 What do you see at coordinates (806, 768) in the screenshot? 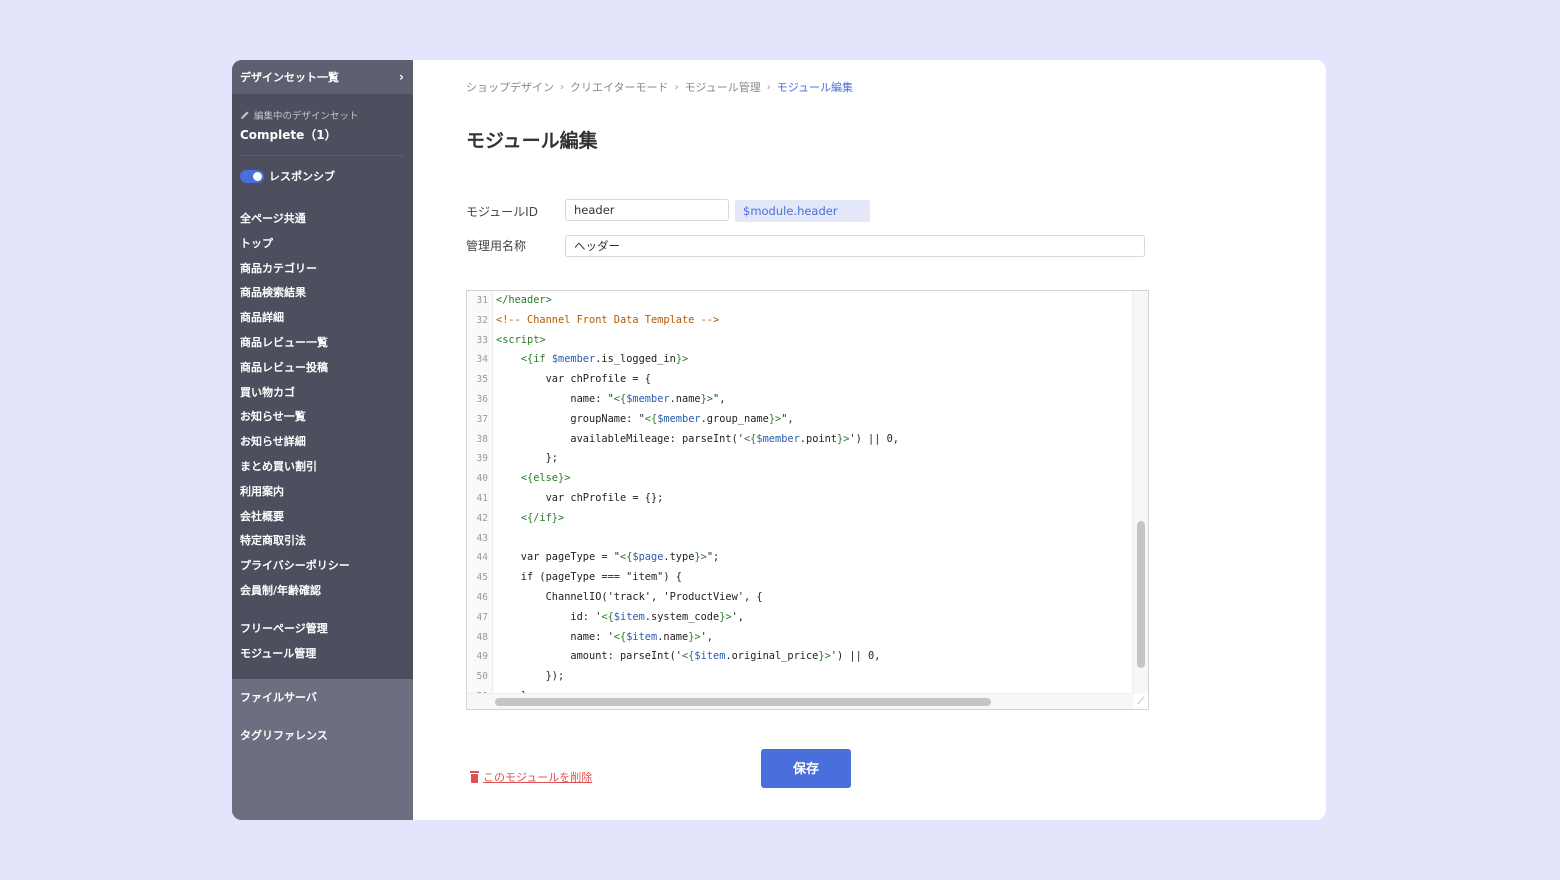
I see `save-button: 保存` at bounding box center [806, 768].